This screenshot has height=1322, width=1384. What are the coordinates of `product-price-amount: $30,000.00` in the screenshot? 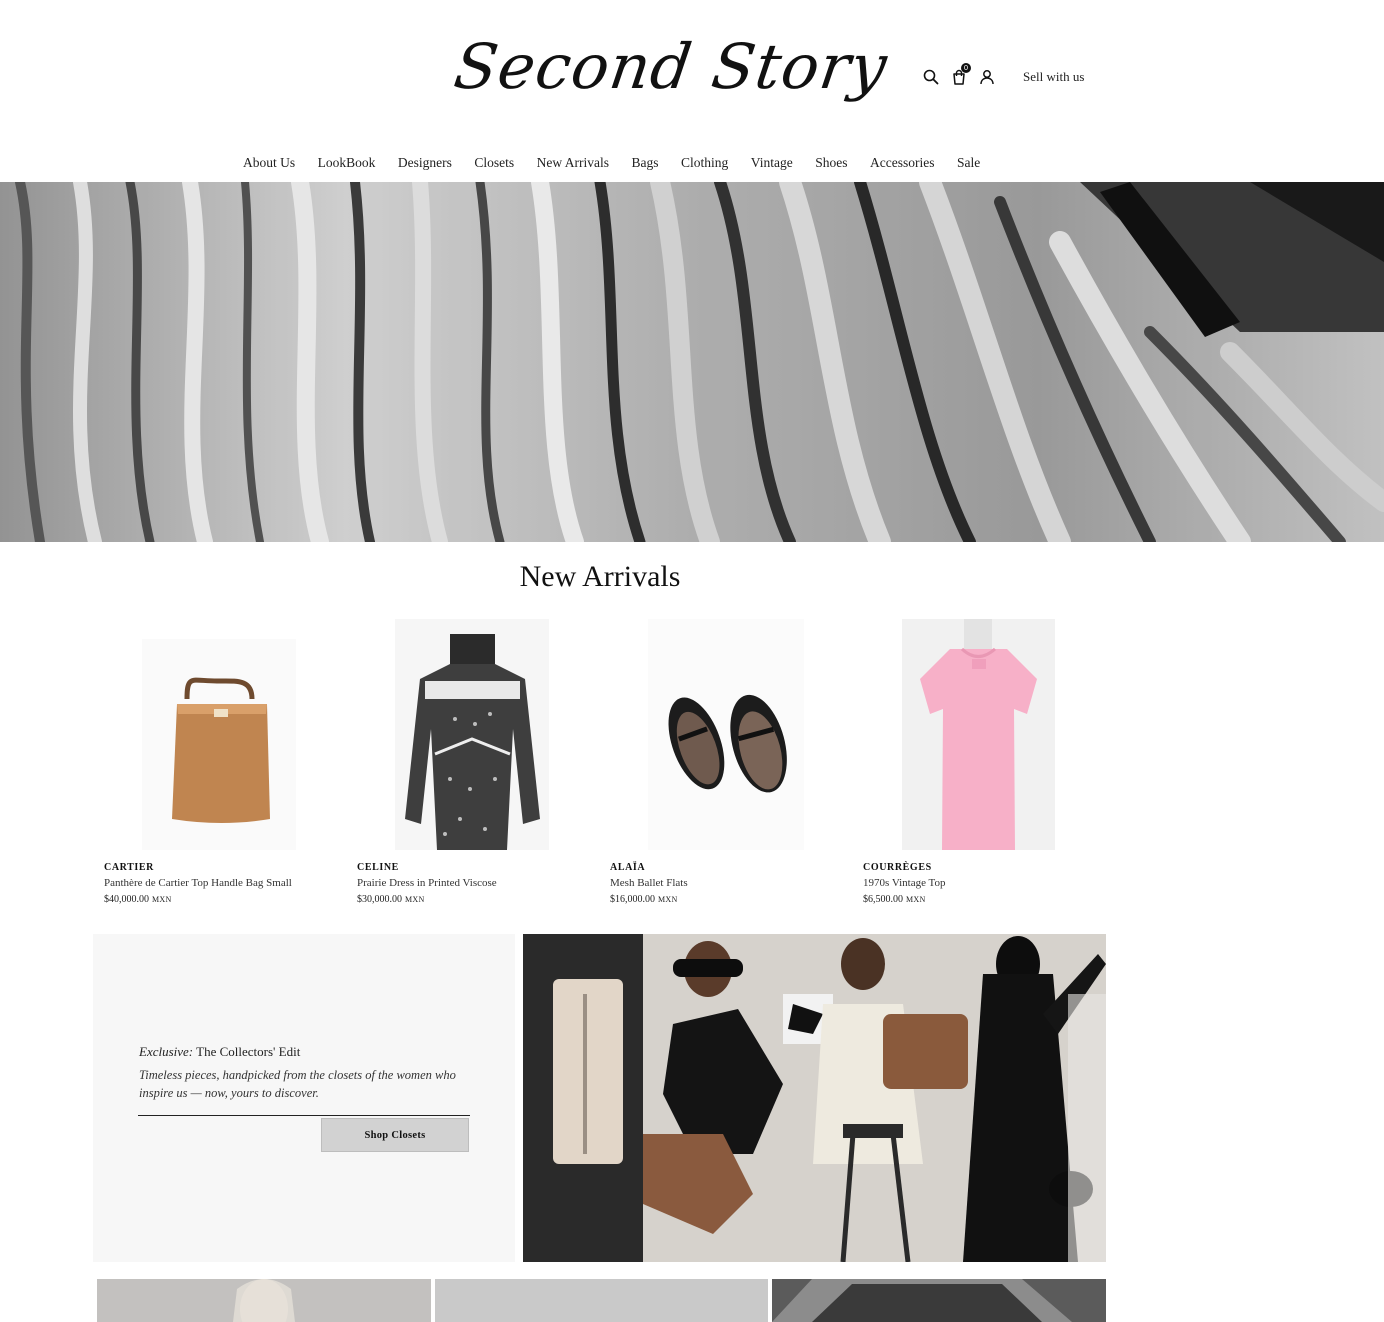 It's located at (379, 899).